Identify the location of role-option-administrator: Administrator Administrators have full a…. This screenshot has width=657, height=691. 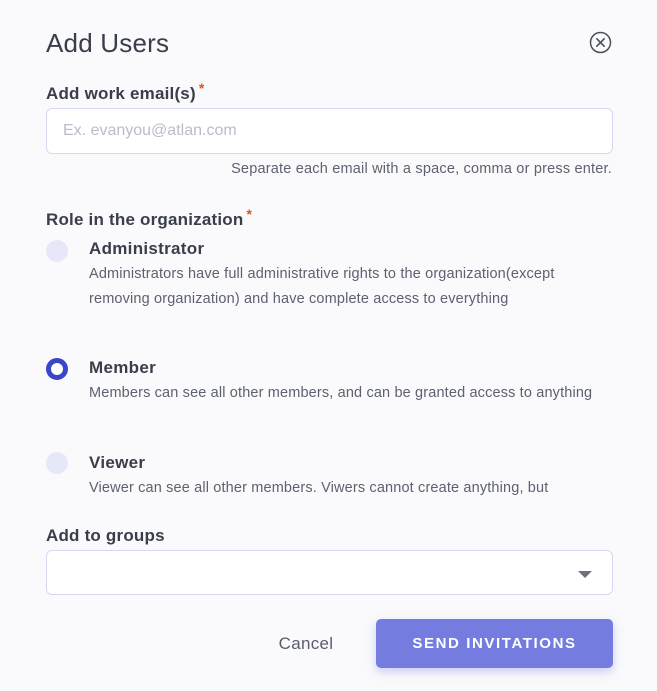
(326, 288).